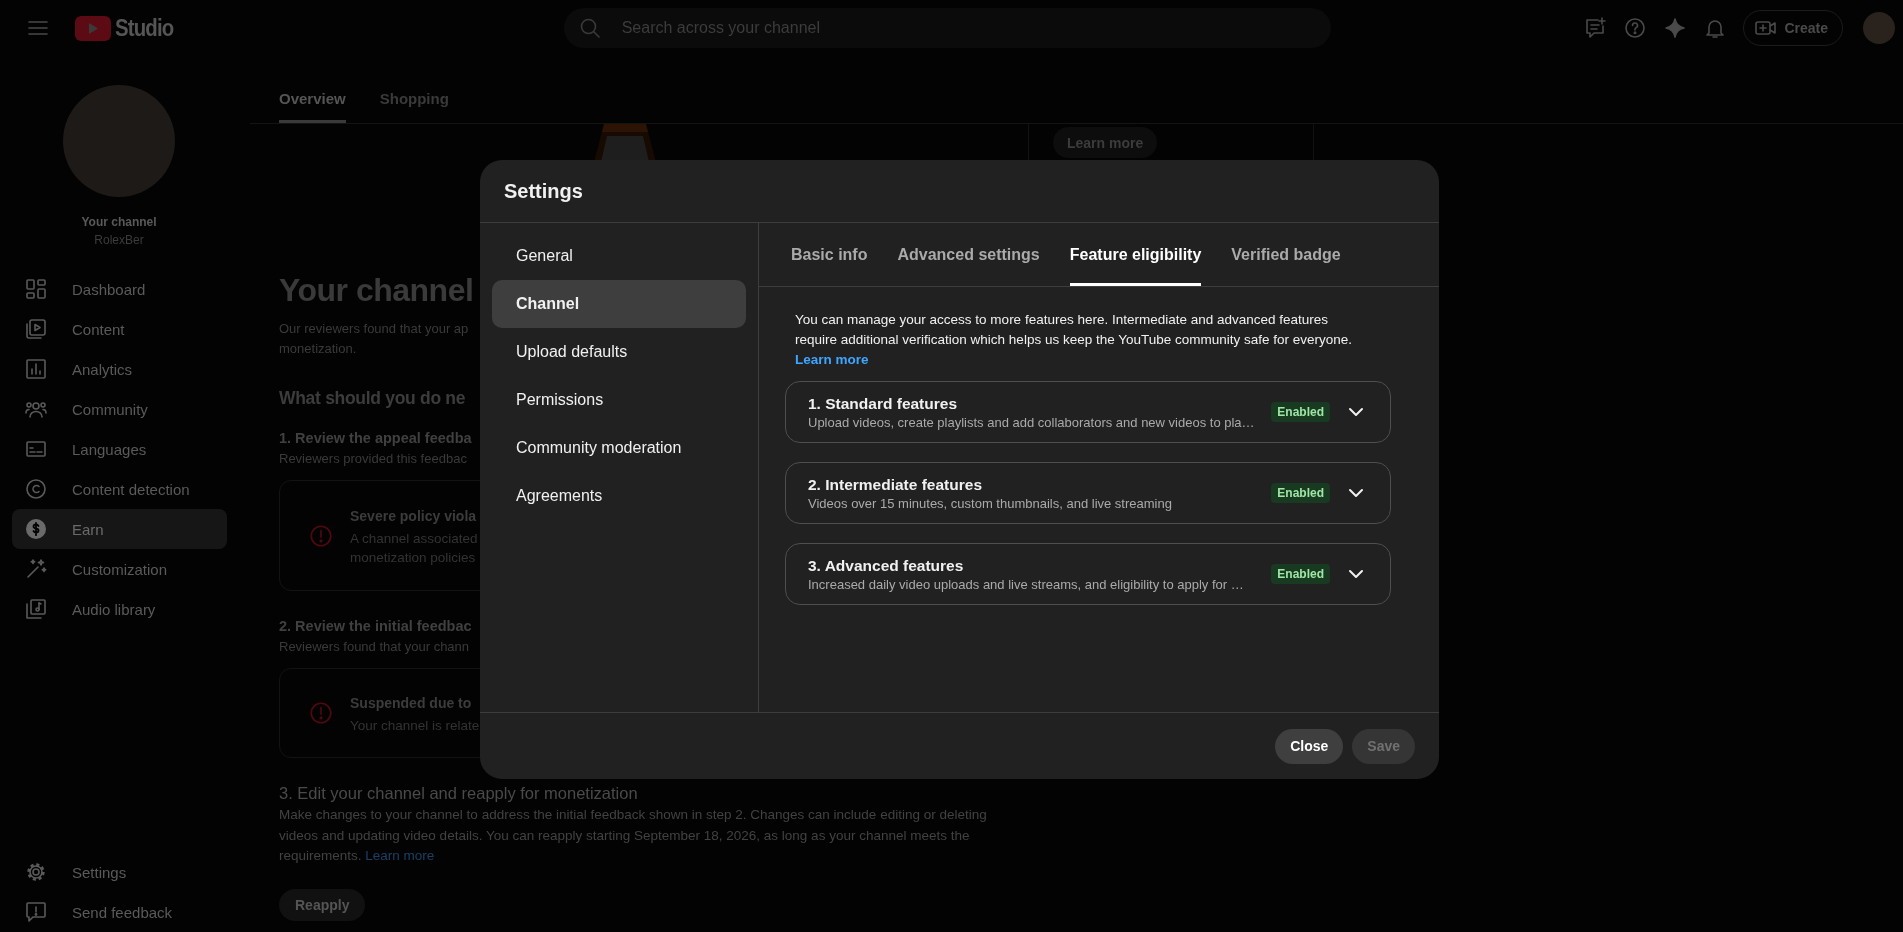 The height and width of the screenshot is (932, 1903). What do you see at coordinates (36, 329) in the screenshot?
I see `video-icon` at bounding box center [36, 329].